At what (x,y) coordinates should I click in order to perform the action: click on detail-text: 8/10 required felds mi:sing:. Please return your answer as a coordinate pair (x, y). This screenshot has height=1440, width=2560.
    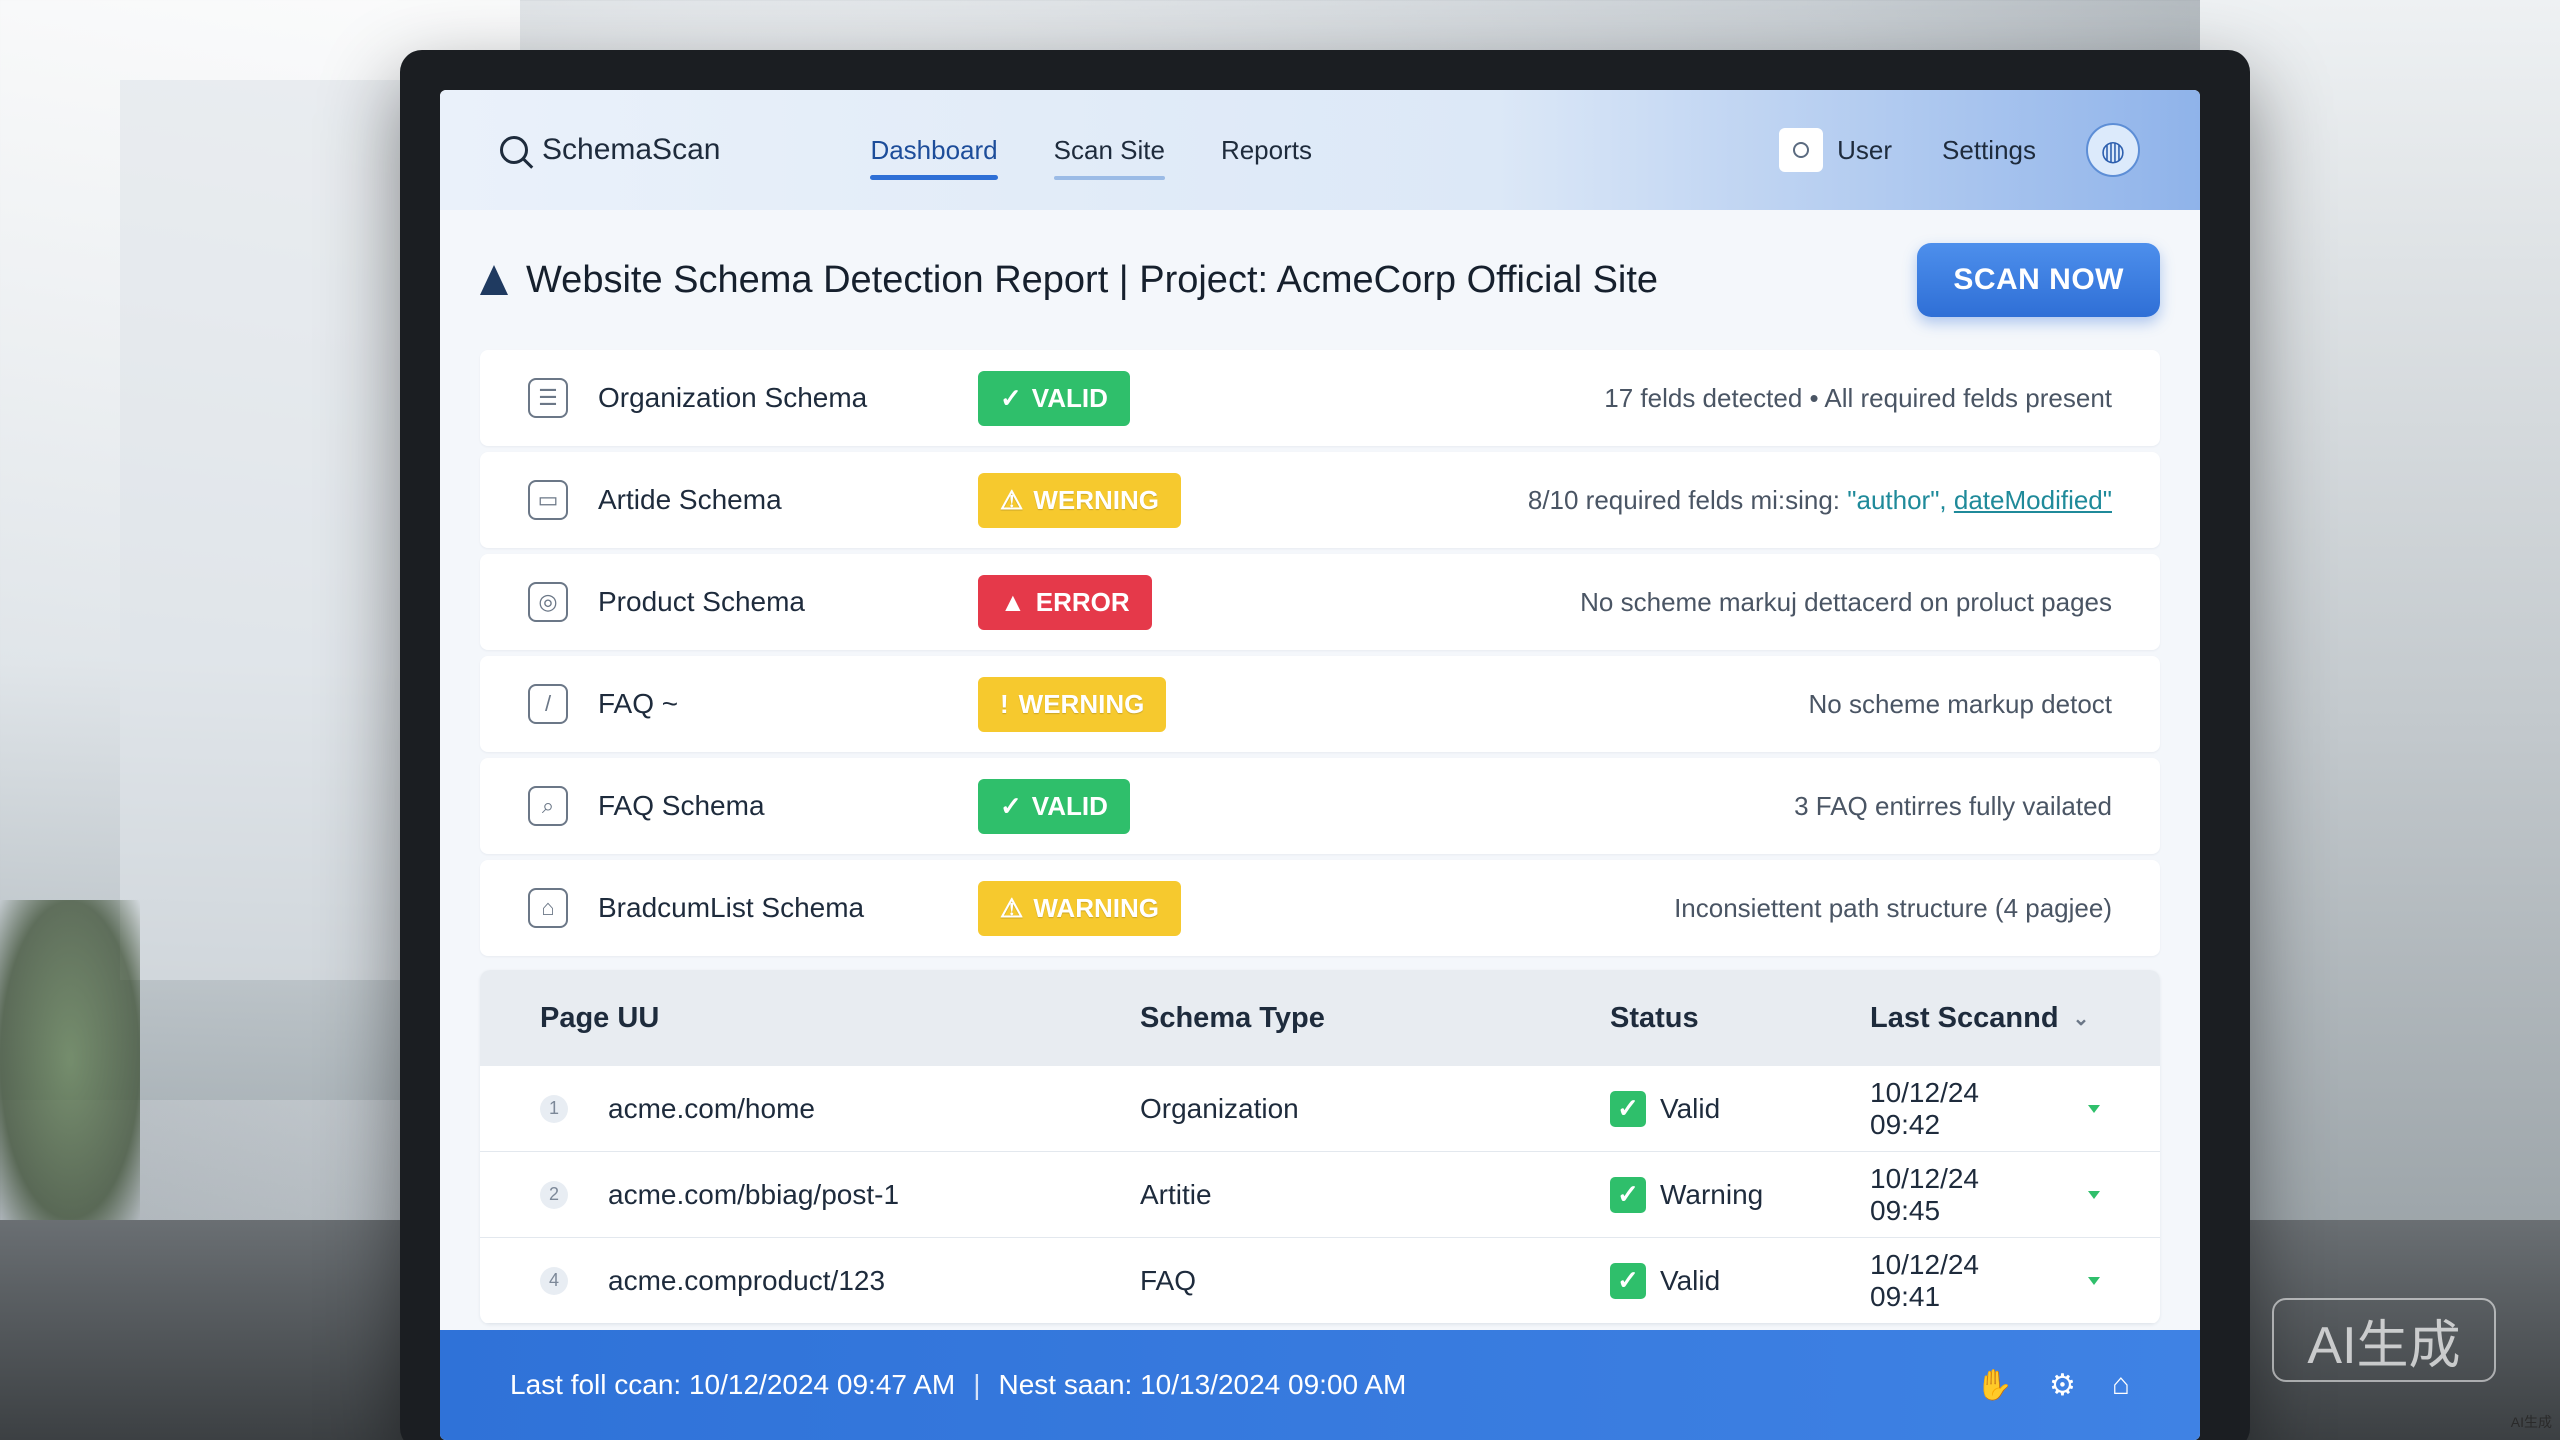
    Looking at the image, I should click on (1687, 499).